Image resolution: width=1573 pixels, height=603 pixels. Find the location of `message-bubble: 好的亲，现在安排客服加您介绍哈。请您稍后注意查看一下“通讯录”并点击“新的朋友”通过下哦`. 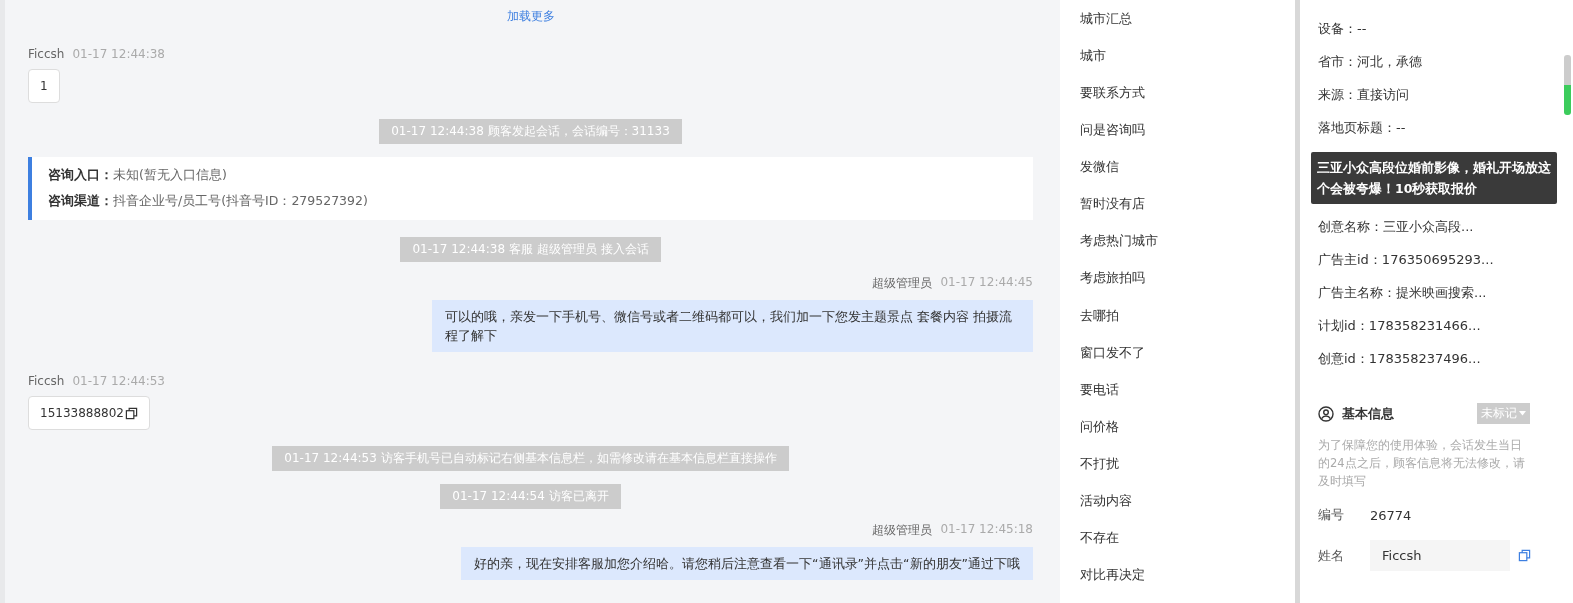

message-bubble: 好的亲，现在安排客服加您介绍哈。请您稍后注意查看一下“通讯录”并点击“新的朋友”通过下哦 is located at coordinates (747, 563).